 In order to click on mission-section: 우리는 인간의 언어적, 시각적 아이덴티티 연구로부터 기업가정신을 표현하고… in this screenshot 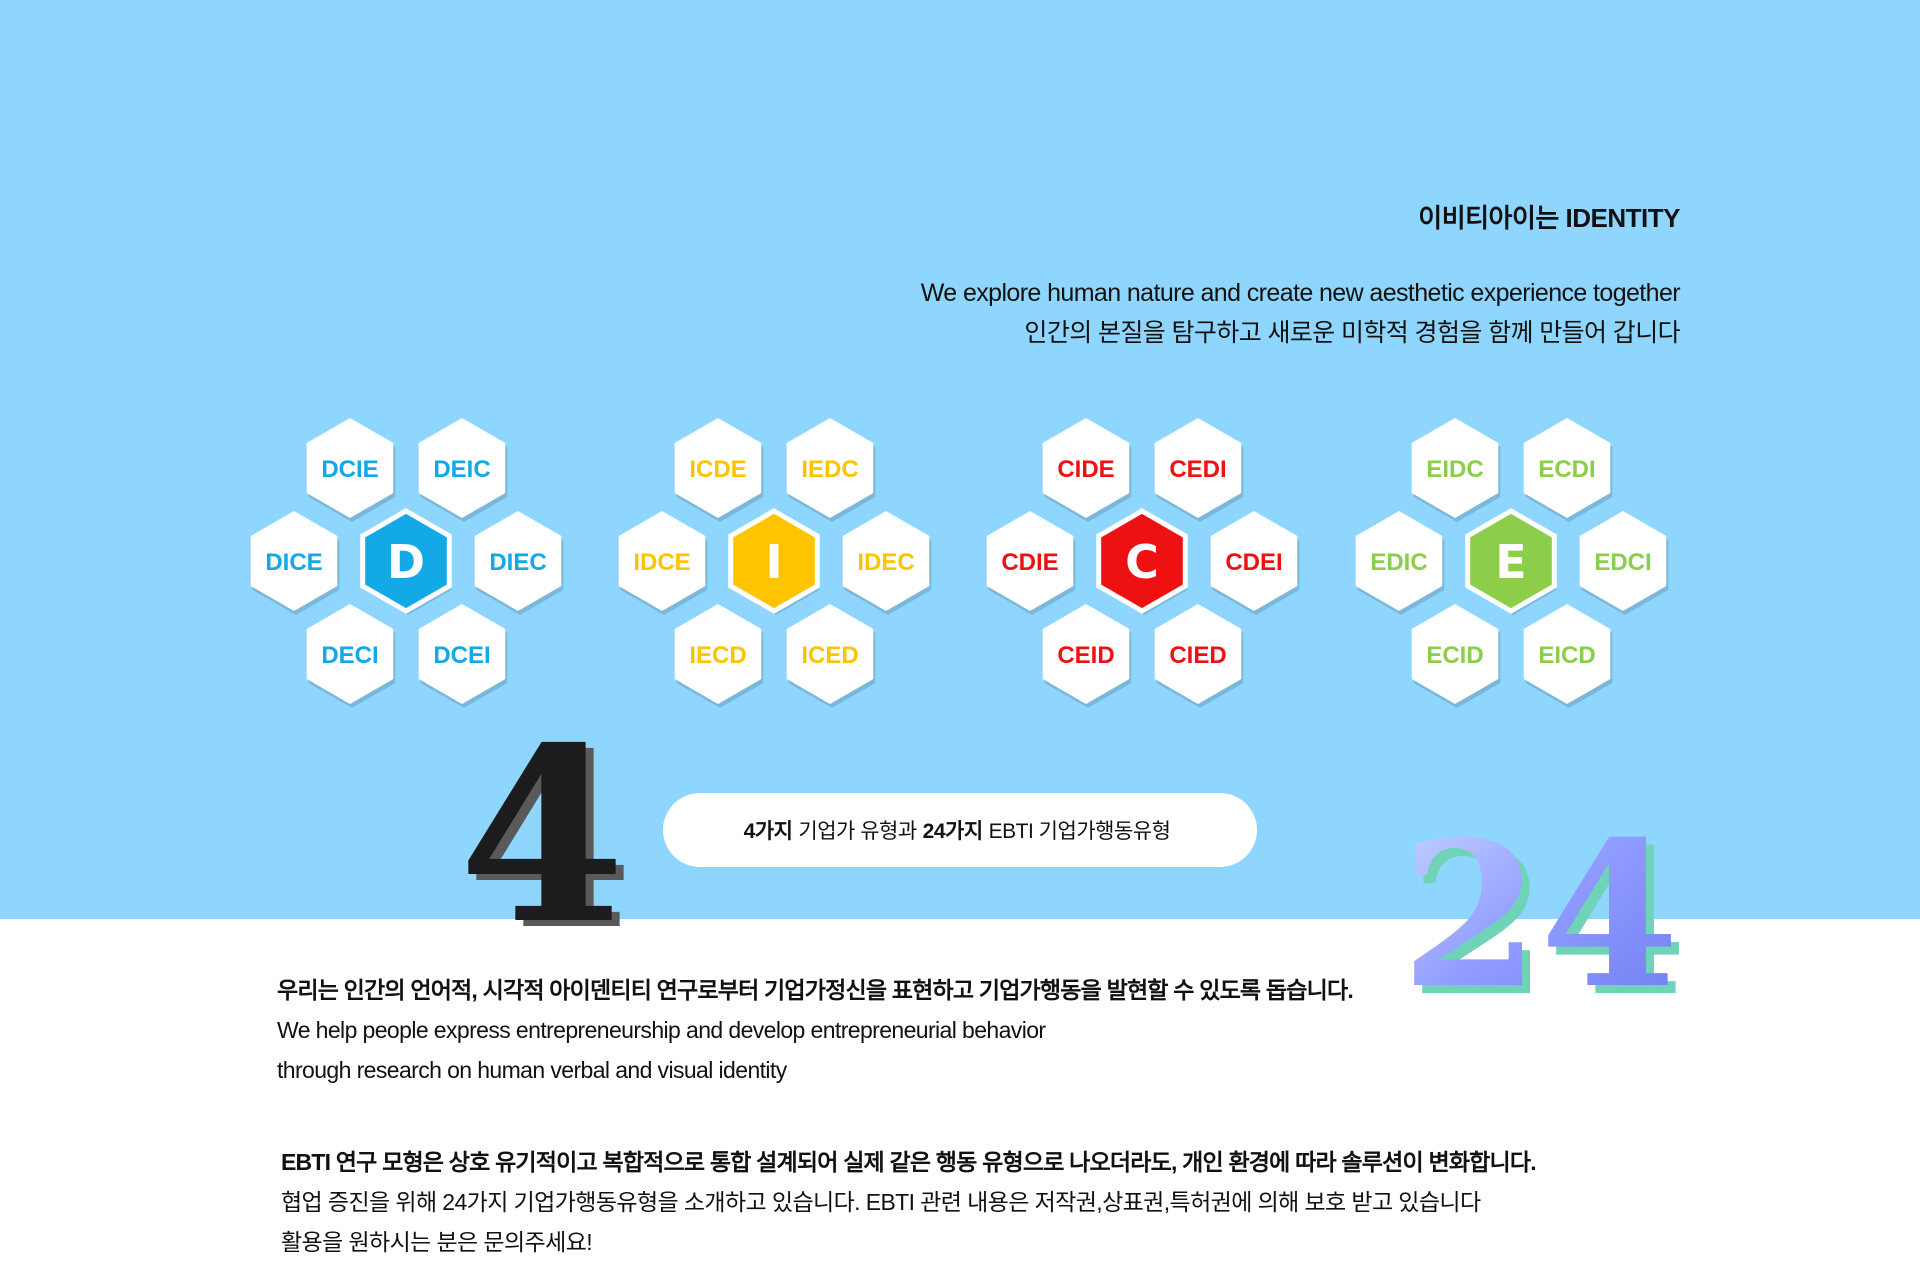, I will do `click(977, 1030)`.